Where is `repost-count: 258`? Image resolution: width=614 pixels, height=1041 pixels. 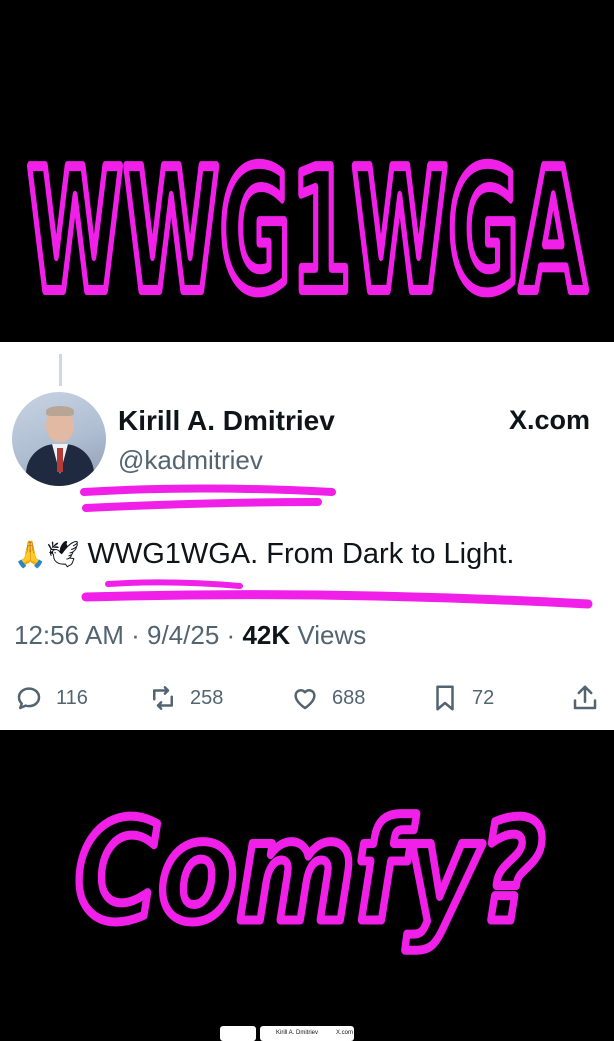
repost-count: 258 is located at coordinates (207, 697).